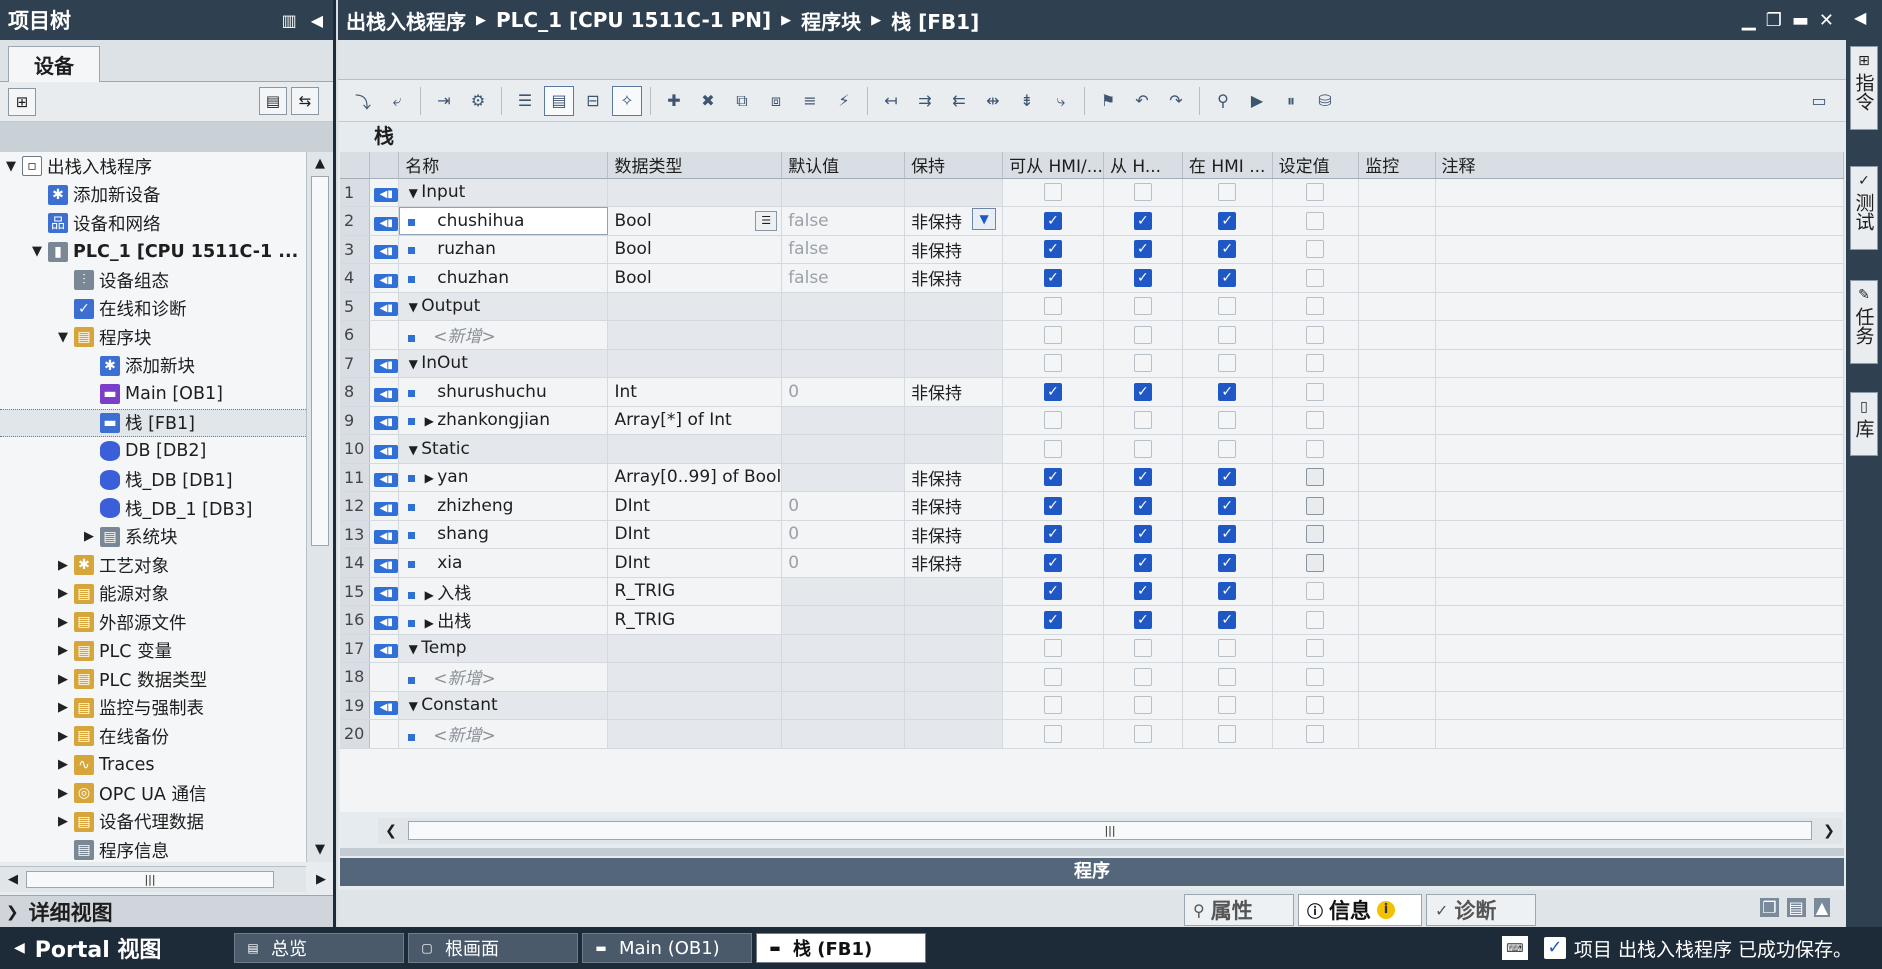 The image size is (1882, 969). What do you see at coordinates (153, 337) in the screenshot?
I see `tree-item: ▼ ▤ 程序块` at bounding box center [153, 337].